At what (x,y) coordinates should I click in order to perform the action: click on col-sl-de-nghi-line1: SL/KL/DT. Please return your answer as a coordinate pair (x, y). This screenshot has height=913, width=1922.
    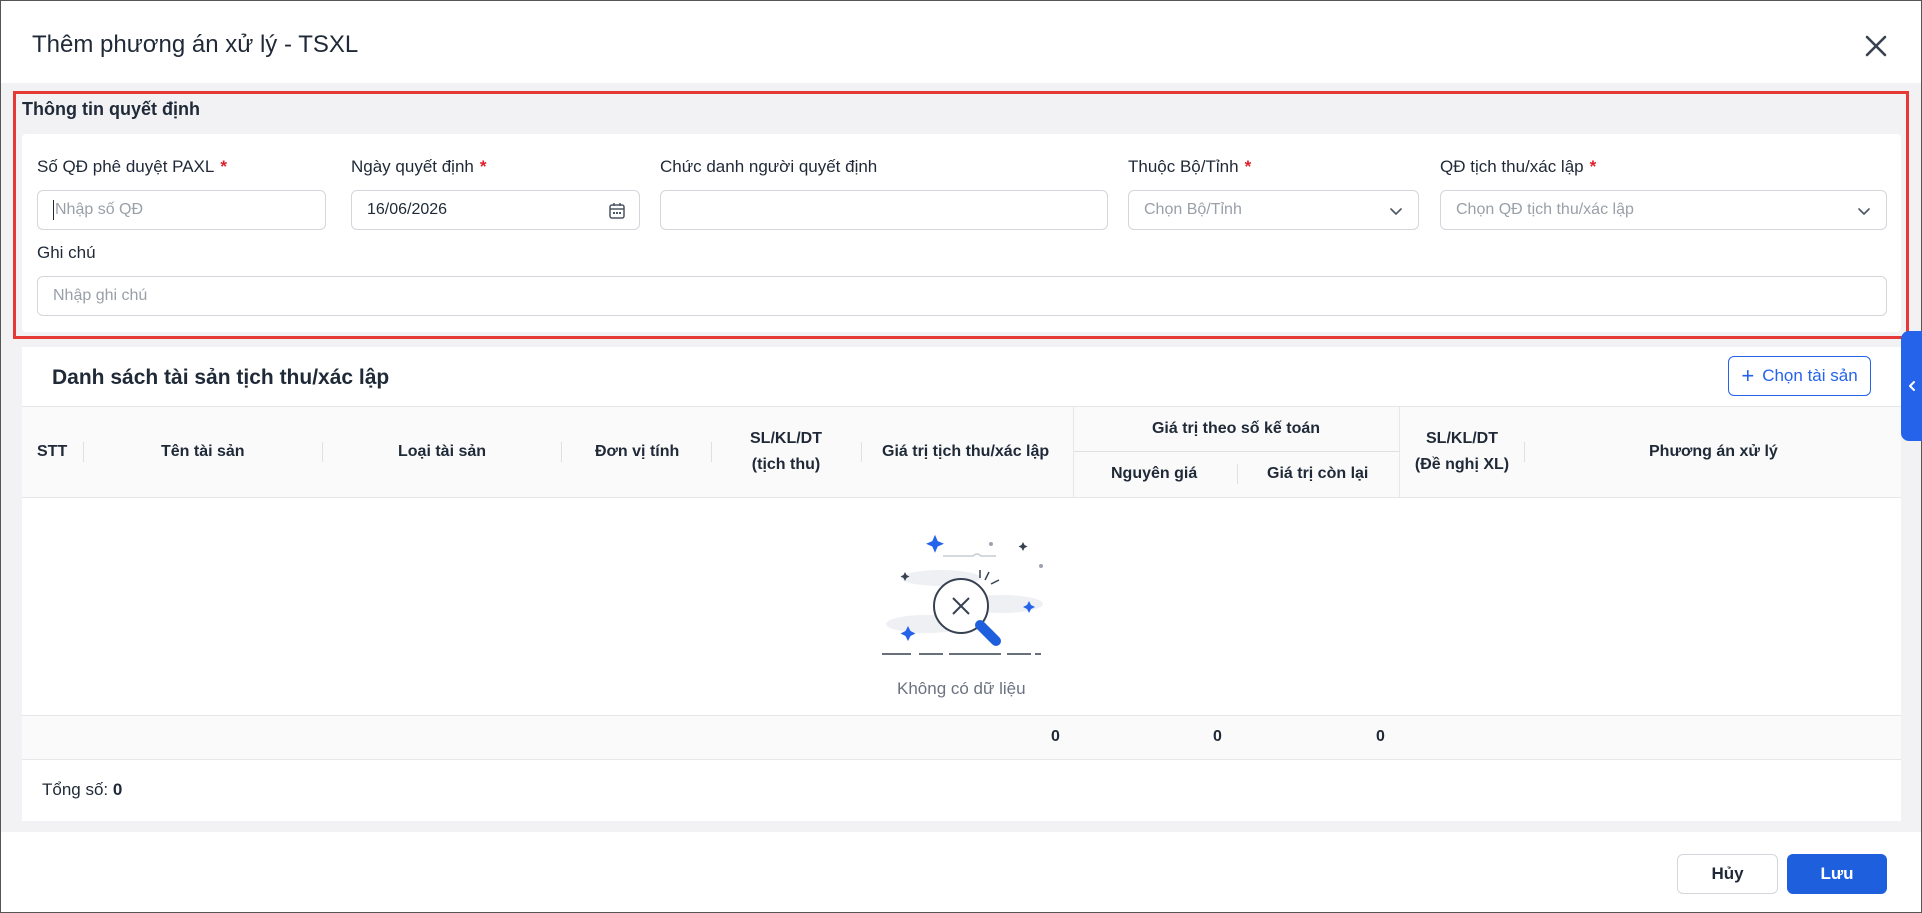
    Looking at the image, I should click on (1462, 438).